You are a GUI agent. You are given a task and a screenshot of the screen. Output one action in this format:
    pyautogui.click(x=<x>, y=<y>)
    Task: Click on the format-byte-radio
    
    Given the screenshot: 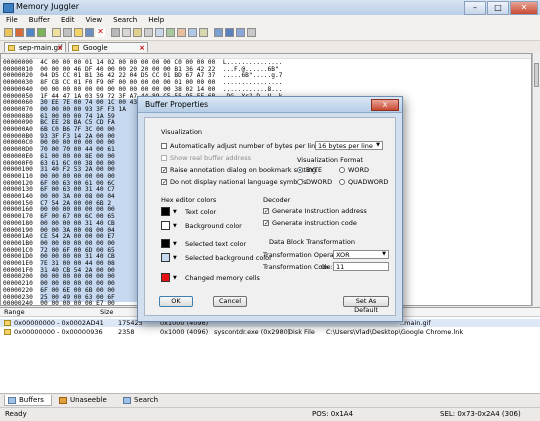 What is the action you would take?
    pyautogui.click(x=300, y=170)
    